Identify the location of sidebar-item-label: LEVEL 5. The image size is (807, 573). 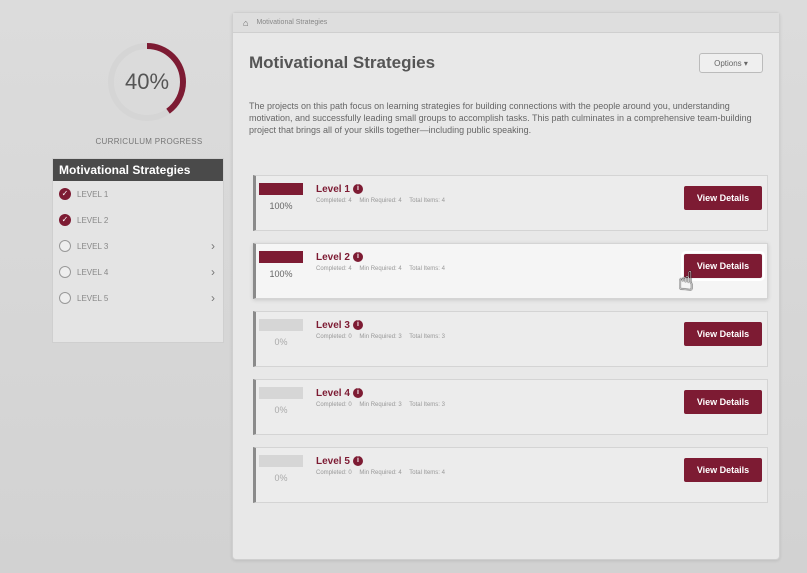
(93, 298).